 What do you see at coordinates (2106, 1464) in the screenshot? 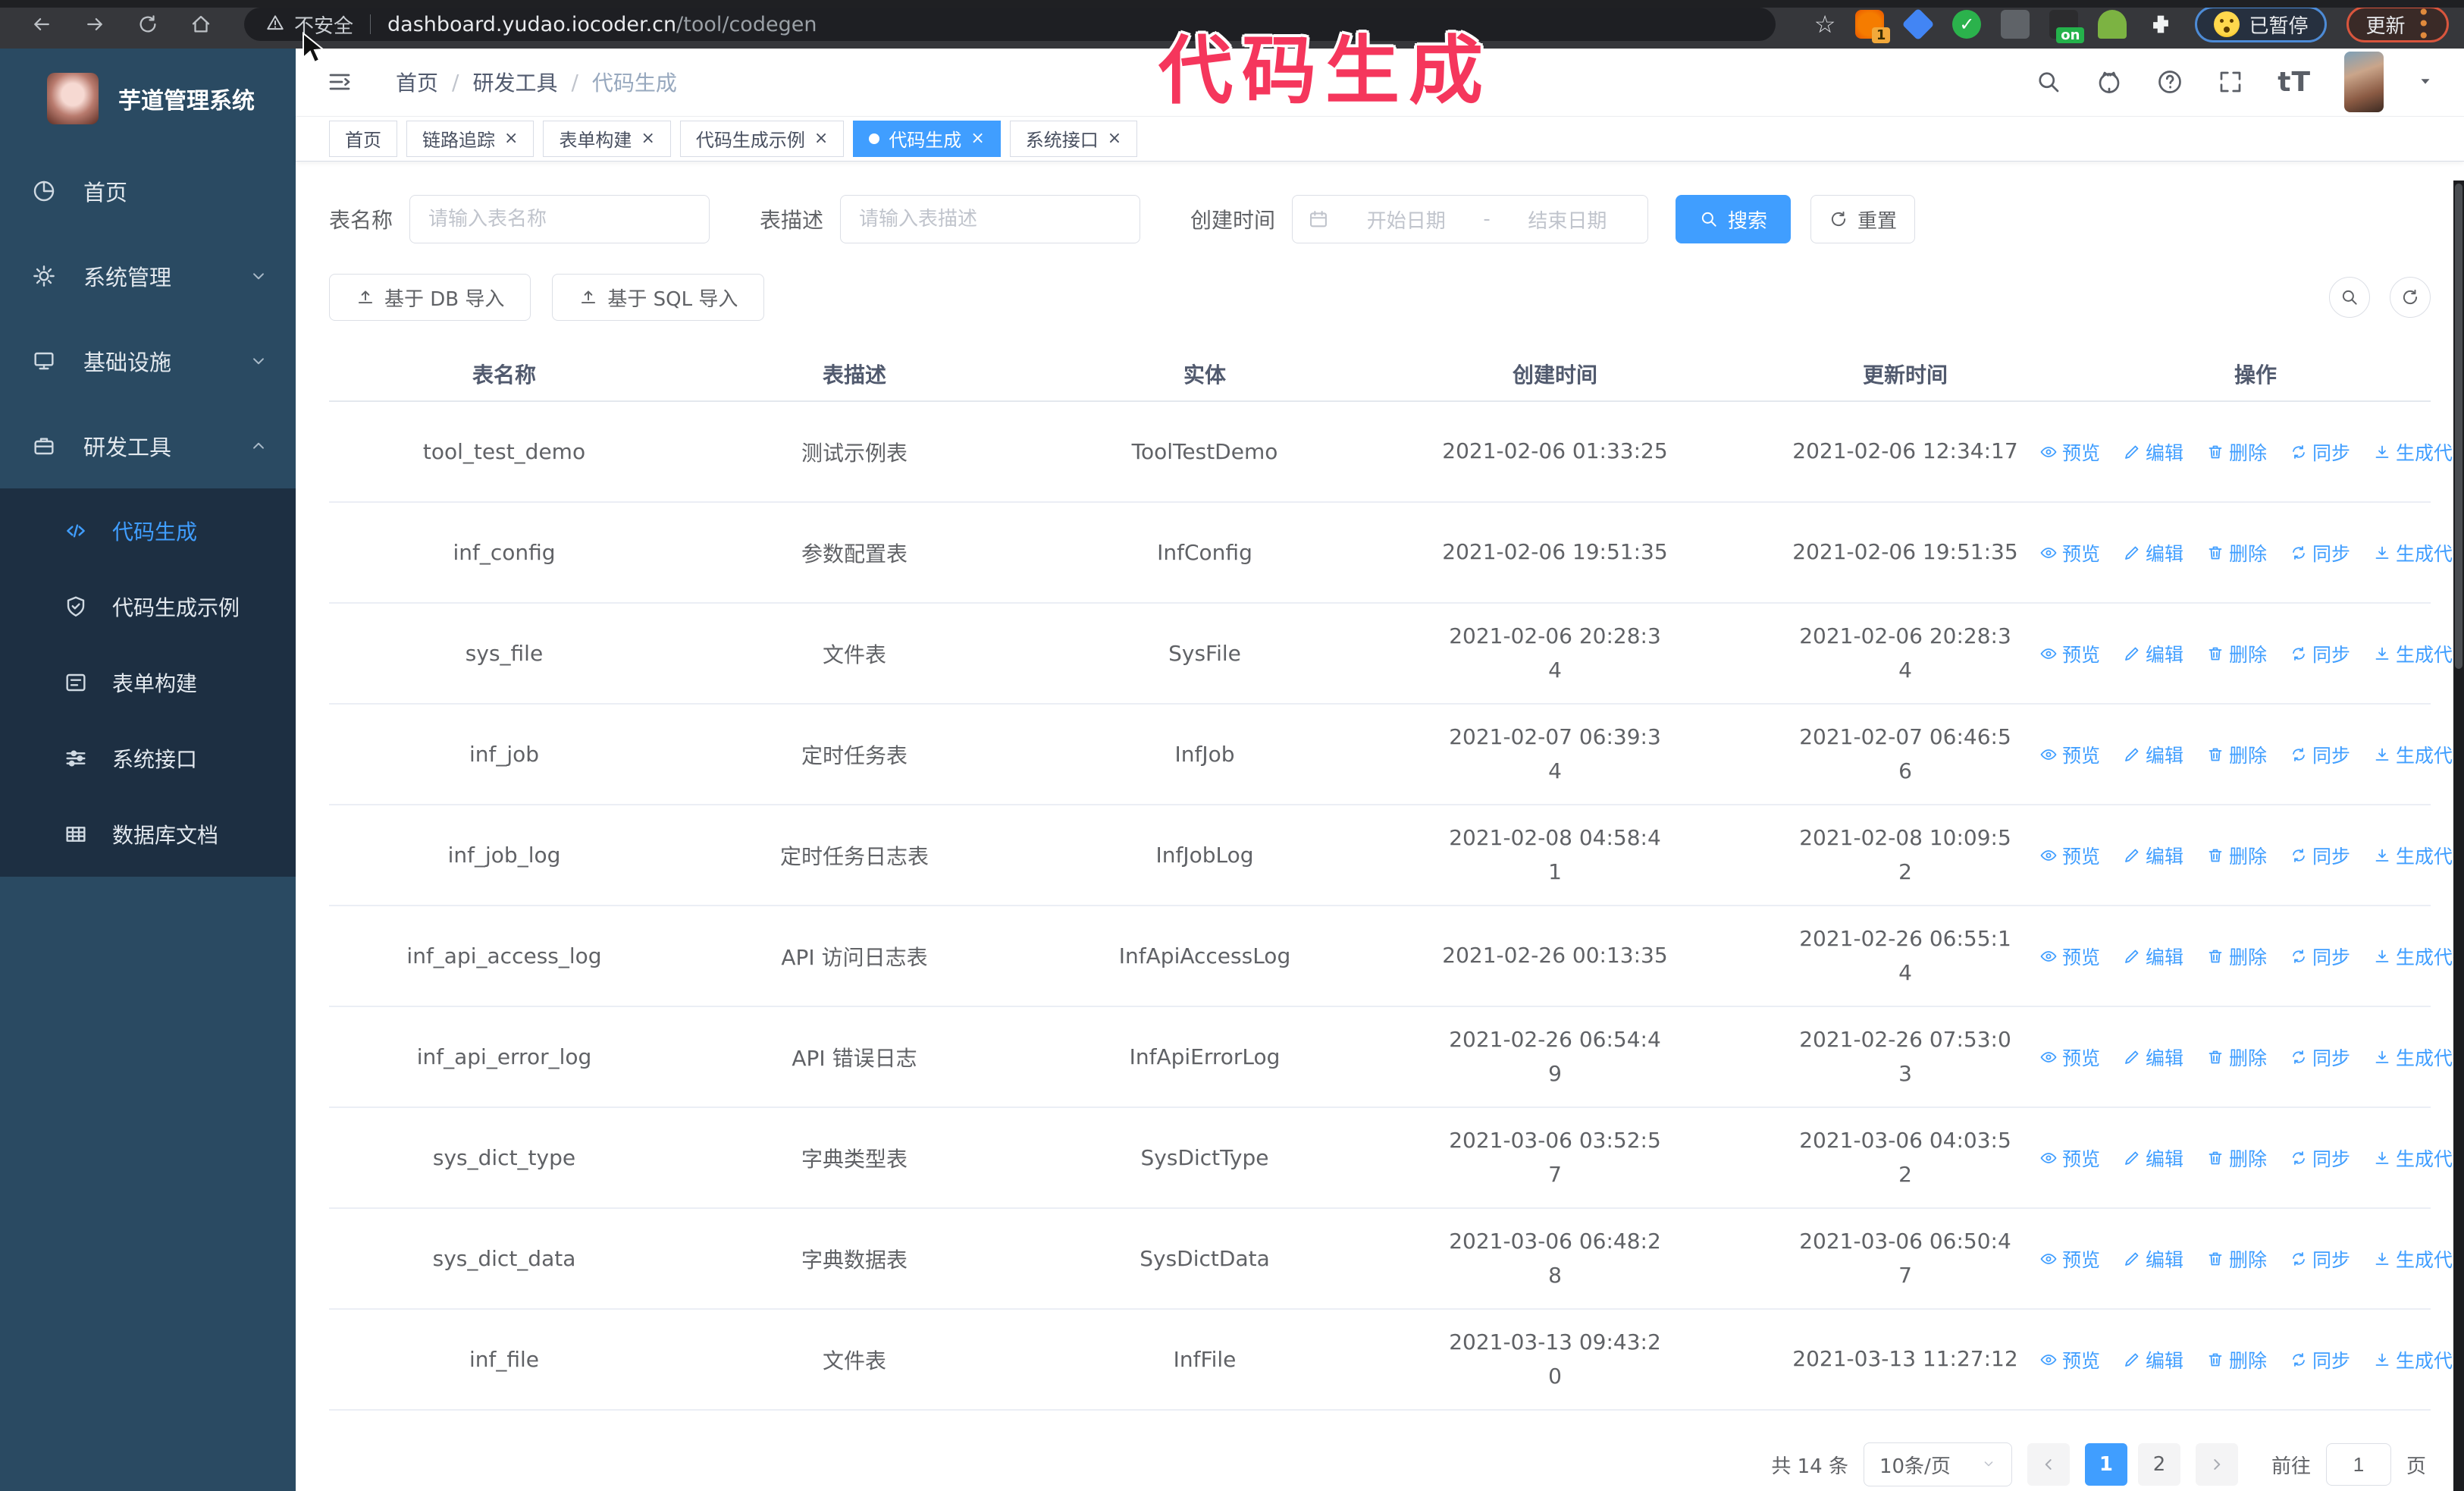
I see `page-number-button: 1` at bounding box center [2106, 1464].